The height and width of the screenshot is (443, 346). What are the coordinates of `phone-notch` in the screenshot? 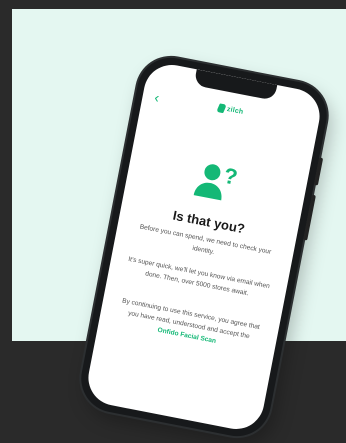 It's located at (235, 85).